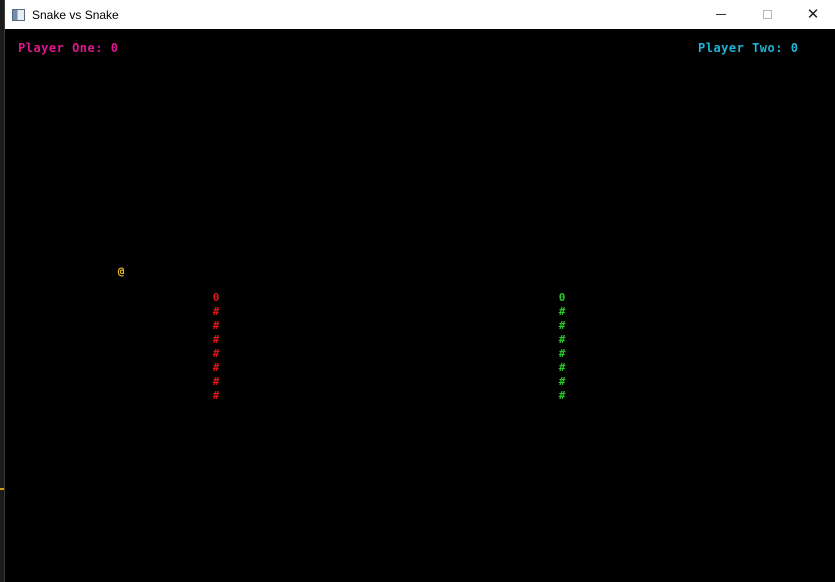  Describe the element at coordinates (121, 271) in the screenshot. I see `food-item: @` at that location.